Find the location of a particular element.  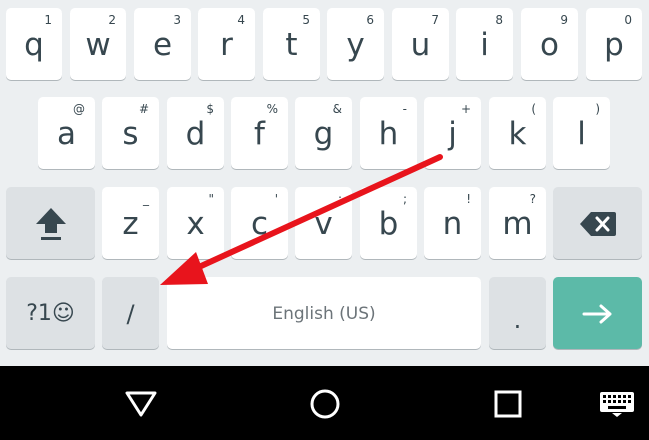

key-label: i is located at coordinates (484, 44).